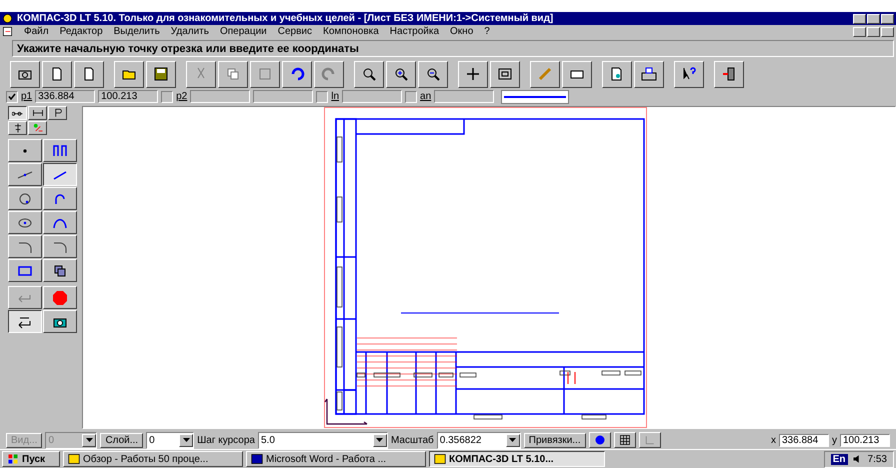 Image resolution: width=896 pixels, height=468 pixels. Describe the element at coordinates (478, 440) in the screenshot. I see `scale-combo: 0.356822` at that location.